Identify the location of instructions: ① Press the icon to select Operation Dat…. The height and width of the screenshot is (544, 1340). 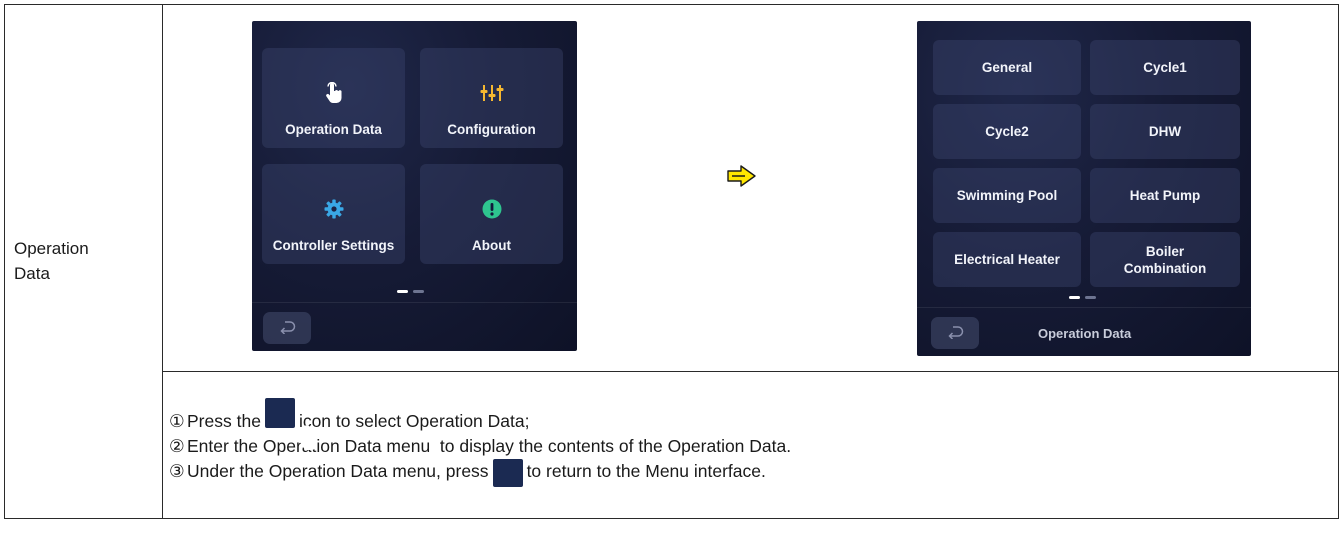
(480, 453).